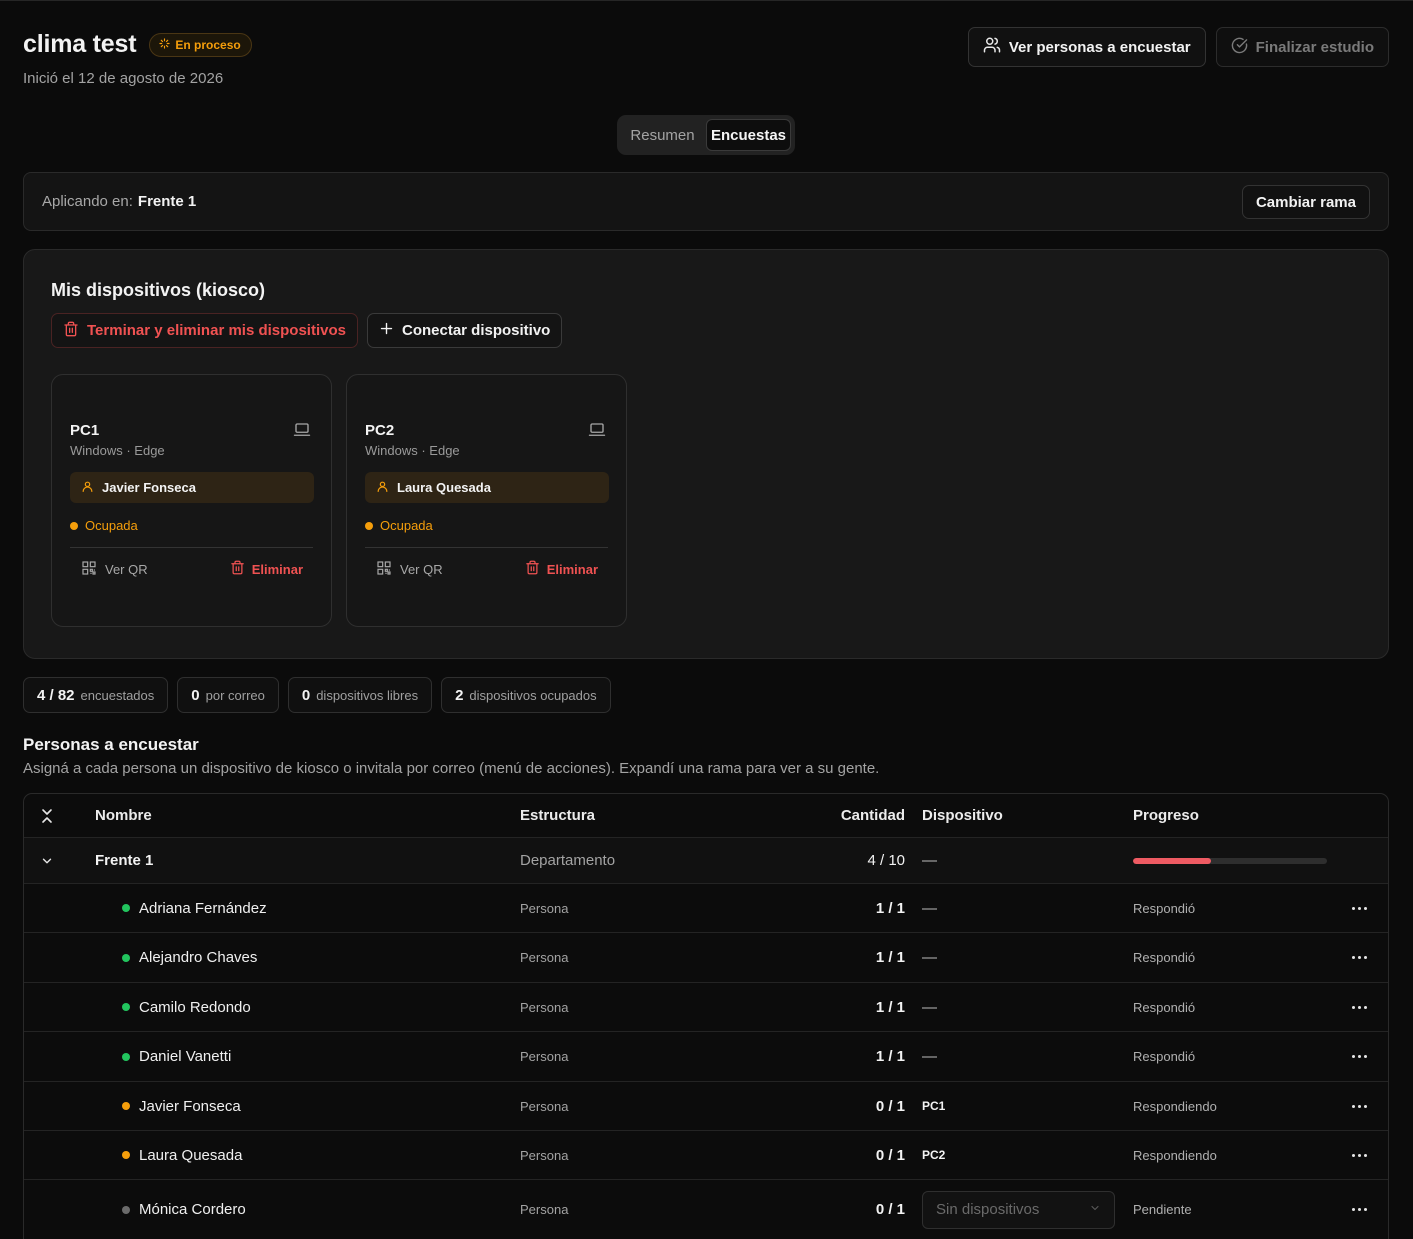  Describe the element at coordinates (962, 815) in the screenshot. I see `column-header-device: Dispositivo` at that location.